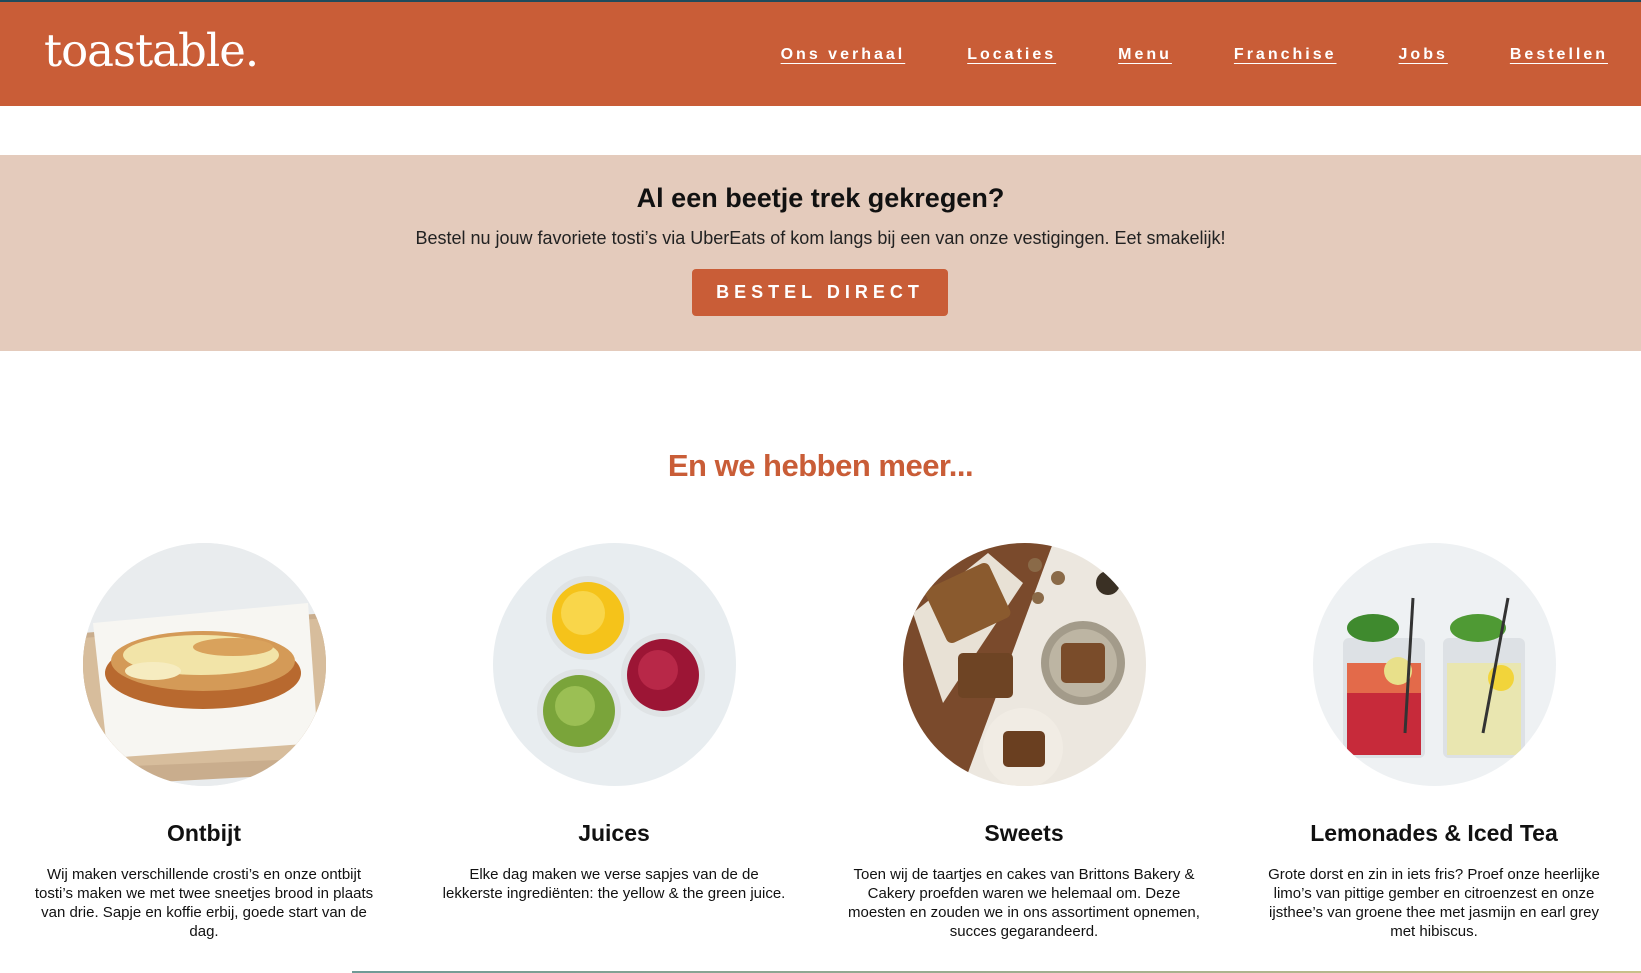 This screenshot has height=973, width=1641. I want to click on promo-title: Al een beetje trek gekregen?, so click(820, 198).